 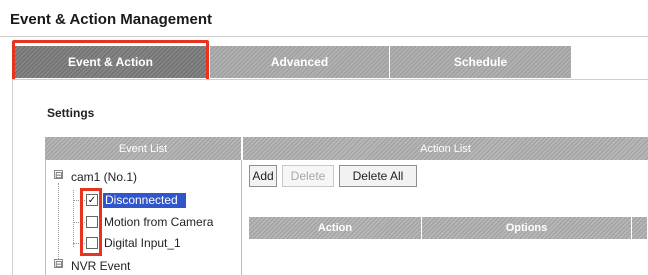 I want to click on tab-highlight-annotation, so click(x=110, y=61).